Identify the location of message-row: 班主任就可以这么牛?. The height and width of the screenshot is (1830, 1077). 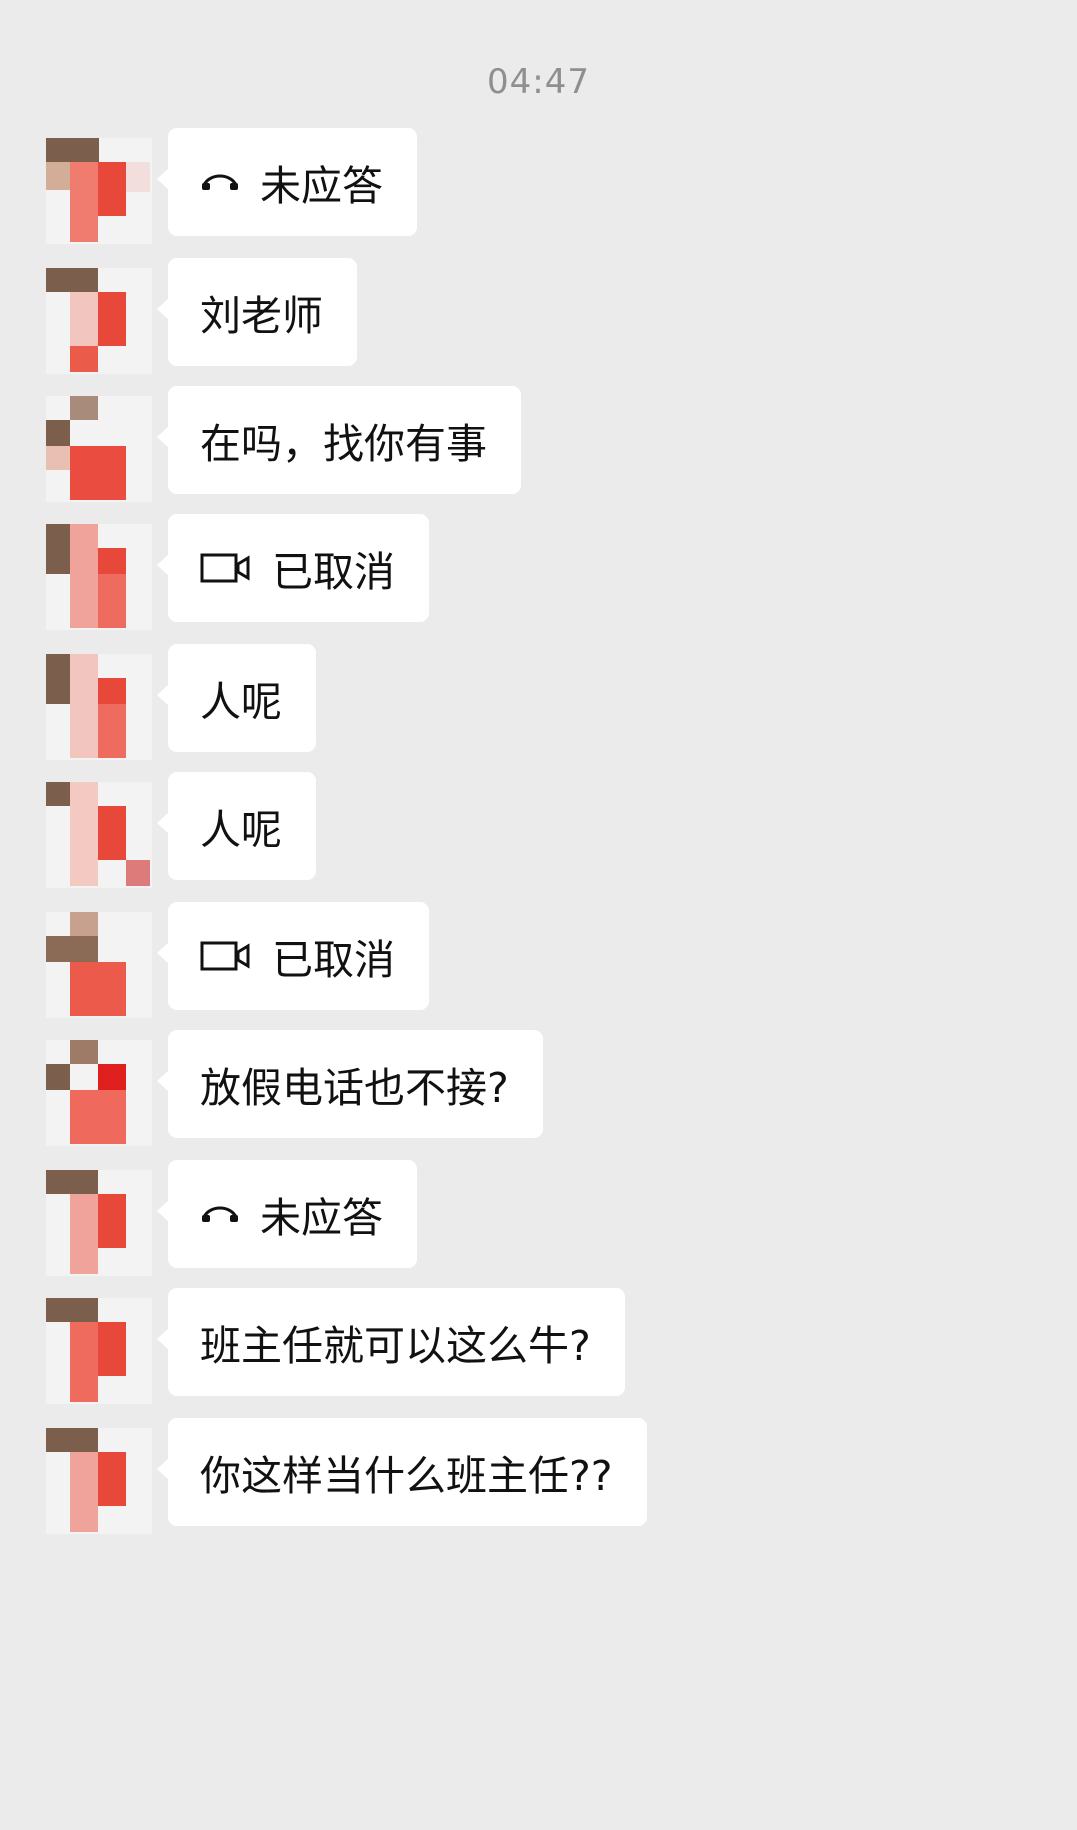
(538, 1346).